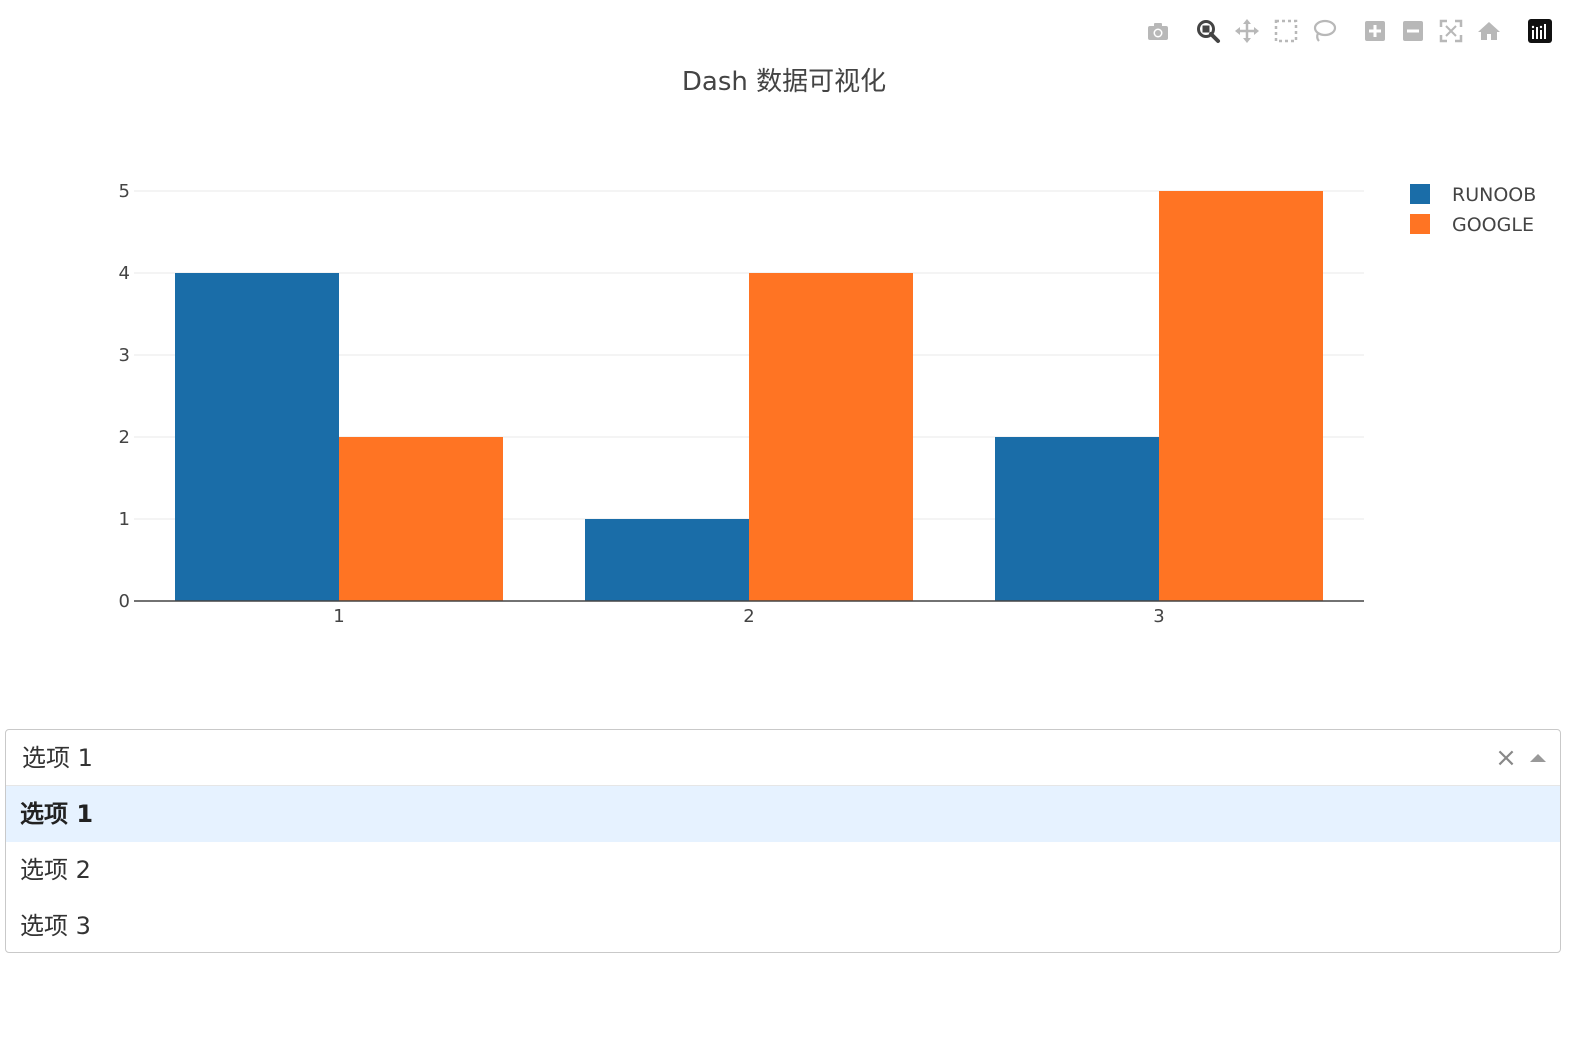 This screenshot has width=1572, height=1038. Describe the element at coordinates (783, 814) in the screenshot. I see `dropdown-option: 选项 1` at that location.